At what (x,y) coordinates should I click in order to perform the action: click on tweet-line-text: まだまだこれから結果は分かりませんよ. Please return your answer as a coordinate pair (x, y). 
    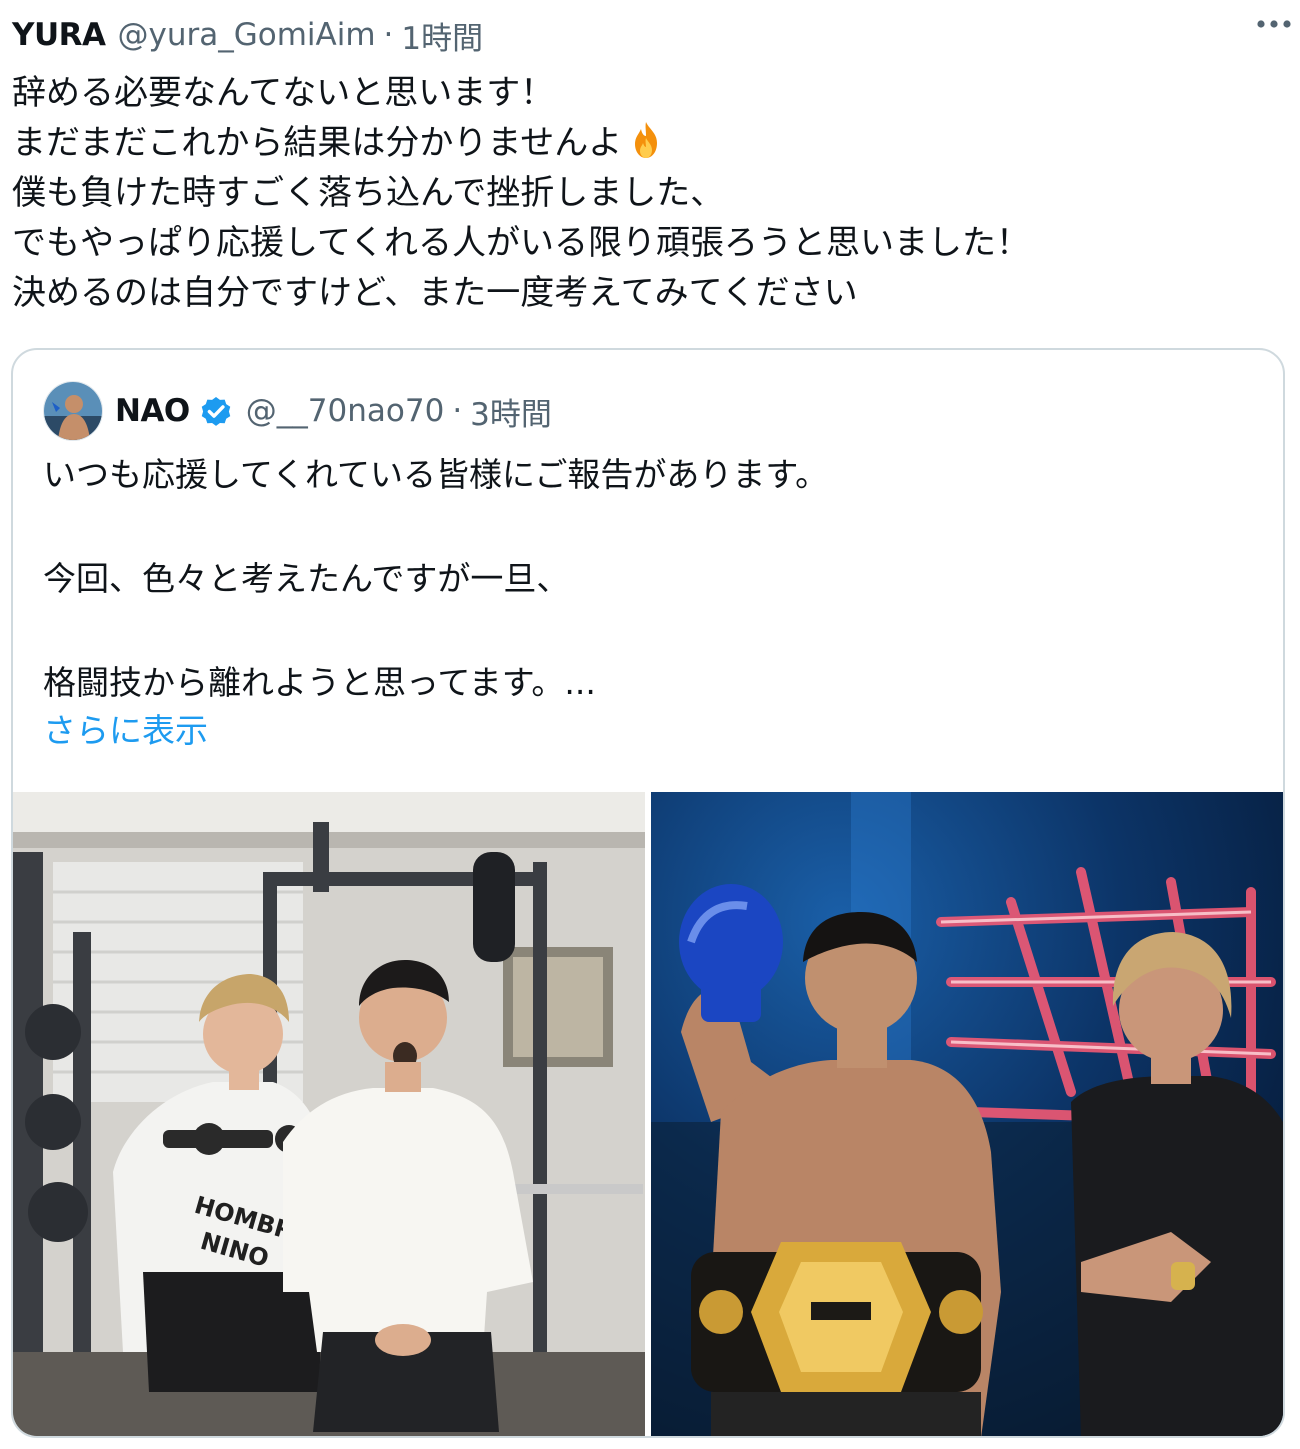
    Looking at the image, I should click on (317, 143).